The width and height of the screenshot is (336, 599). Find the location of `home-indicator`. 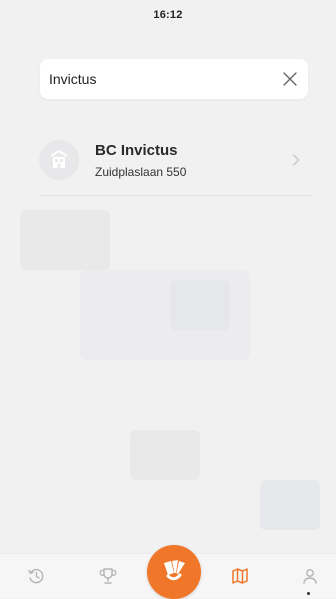

home-indicator is located at coordinates (308, 593).